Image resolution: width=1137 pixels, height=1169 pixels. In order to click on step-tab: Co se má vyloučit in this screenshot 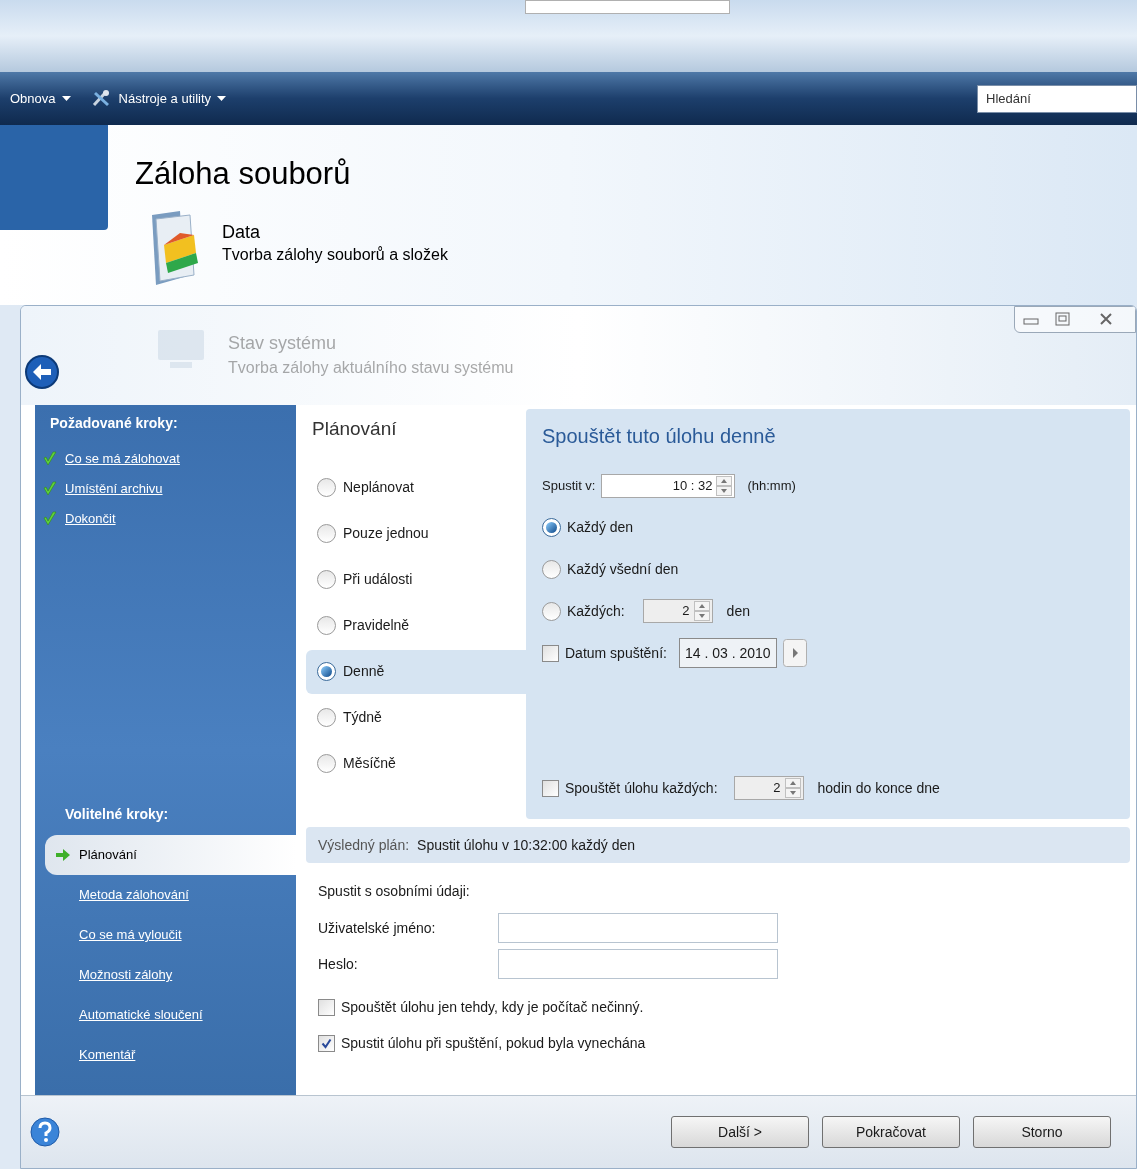, I will do `click(170, 935)`.